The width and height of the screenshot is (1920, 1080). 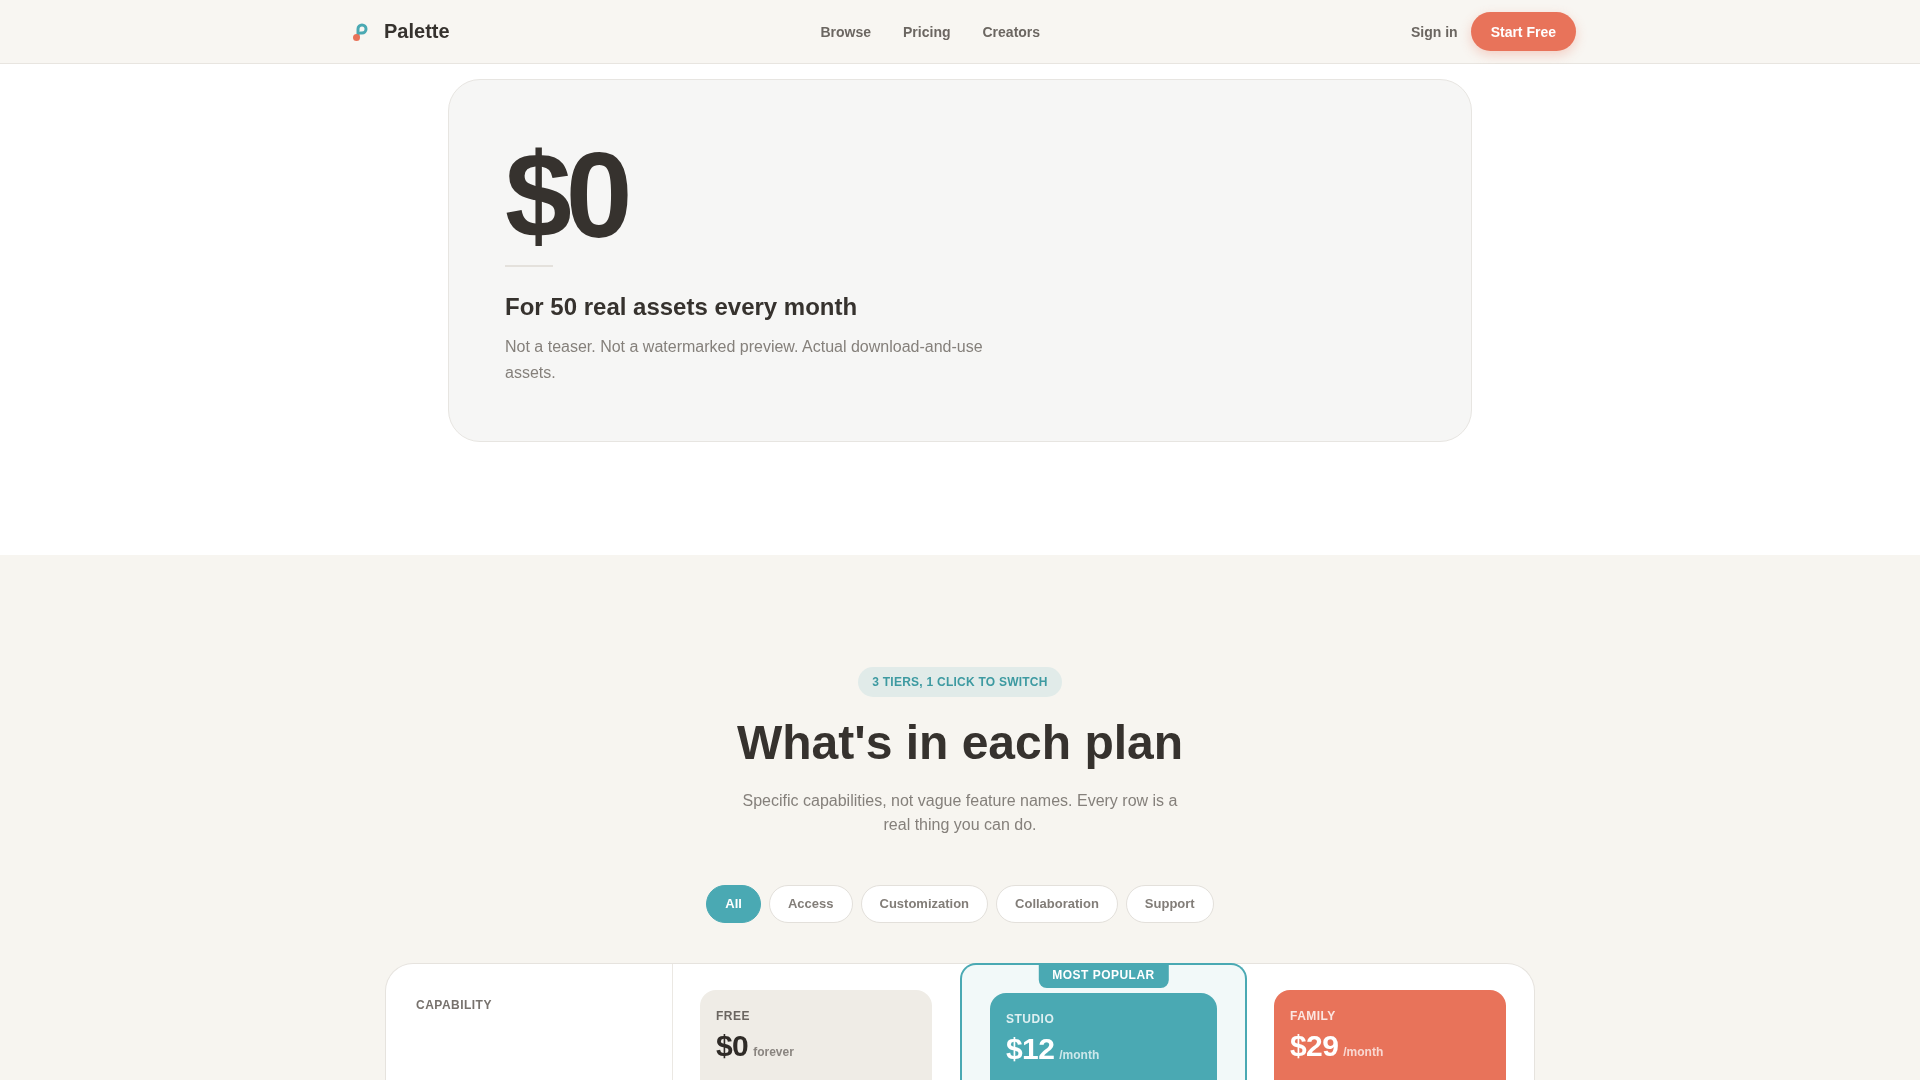 What do you see at coordinates (960, 813) in the screenshot?
I see `section-subtitle: Specific capabilities, not vague feature names. Every row is a real thing you can do.` at bounding box center [960, 813].